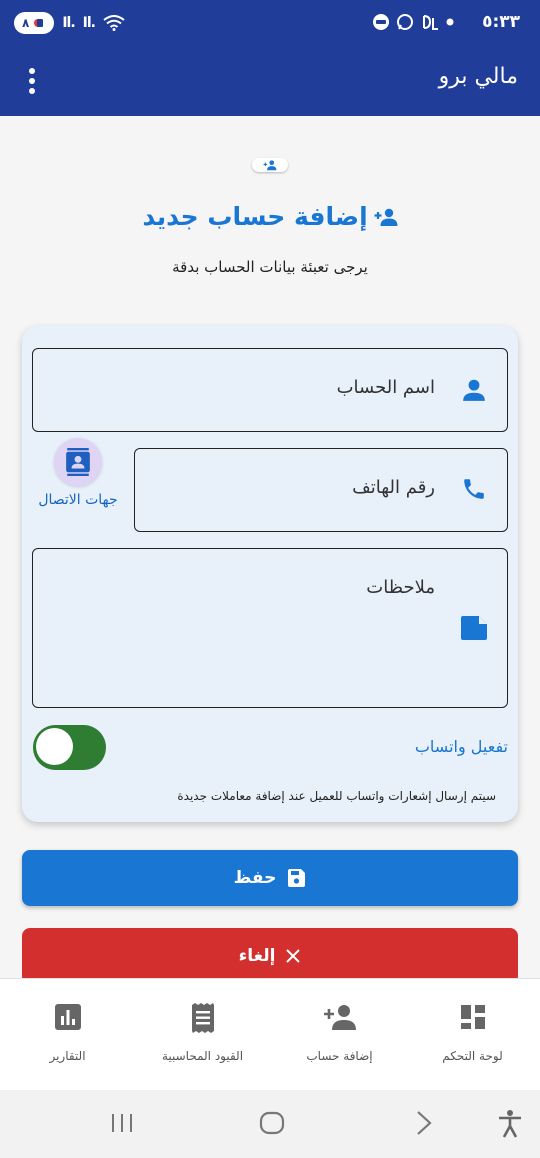 This screenshot has height=1158, width=540. What do you see at coordinates (393, 487) in the screenshot?
I see `phone-label: رقم الهاتف` at bounding box center [393, 487].